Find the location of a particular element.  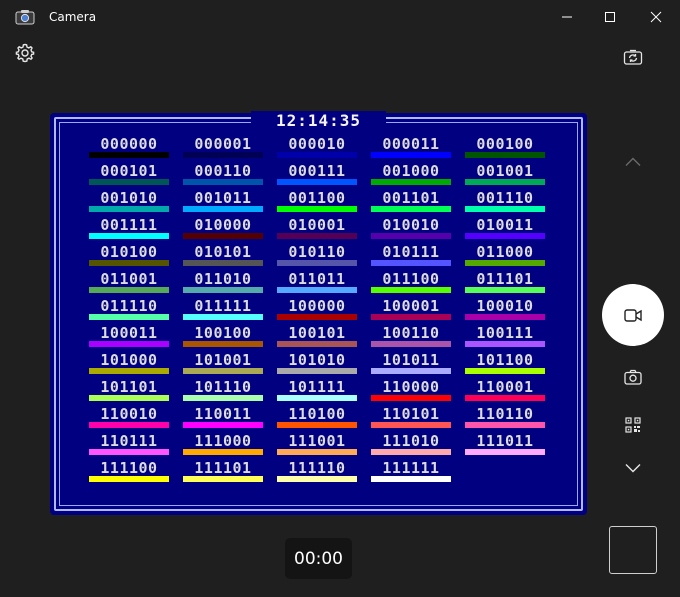

video-camera-icon is located at coordinates (633, 315).